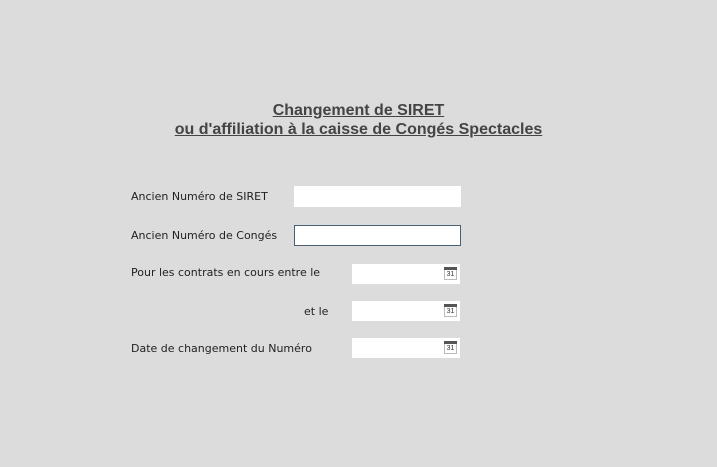 The image size is (717, 467). I want to click on form-title-line1: Changement de SIRET, so click(358, 110).